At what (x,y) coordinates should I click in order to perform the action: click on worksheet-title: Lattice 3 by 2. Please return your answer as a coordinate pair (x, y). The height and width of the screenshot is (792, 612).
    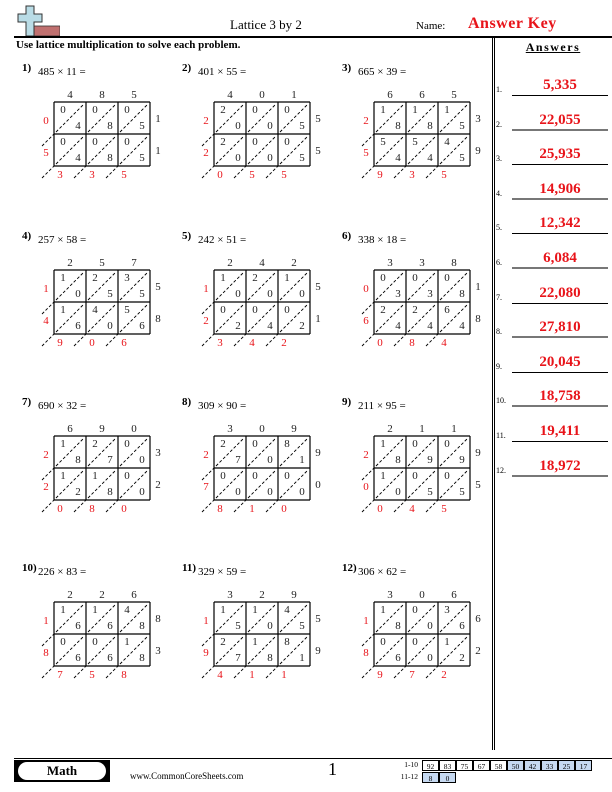
    Looking at the image, I should click on (266, 24).